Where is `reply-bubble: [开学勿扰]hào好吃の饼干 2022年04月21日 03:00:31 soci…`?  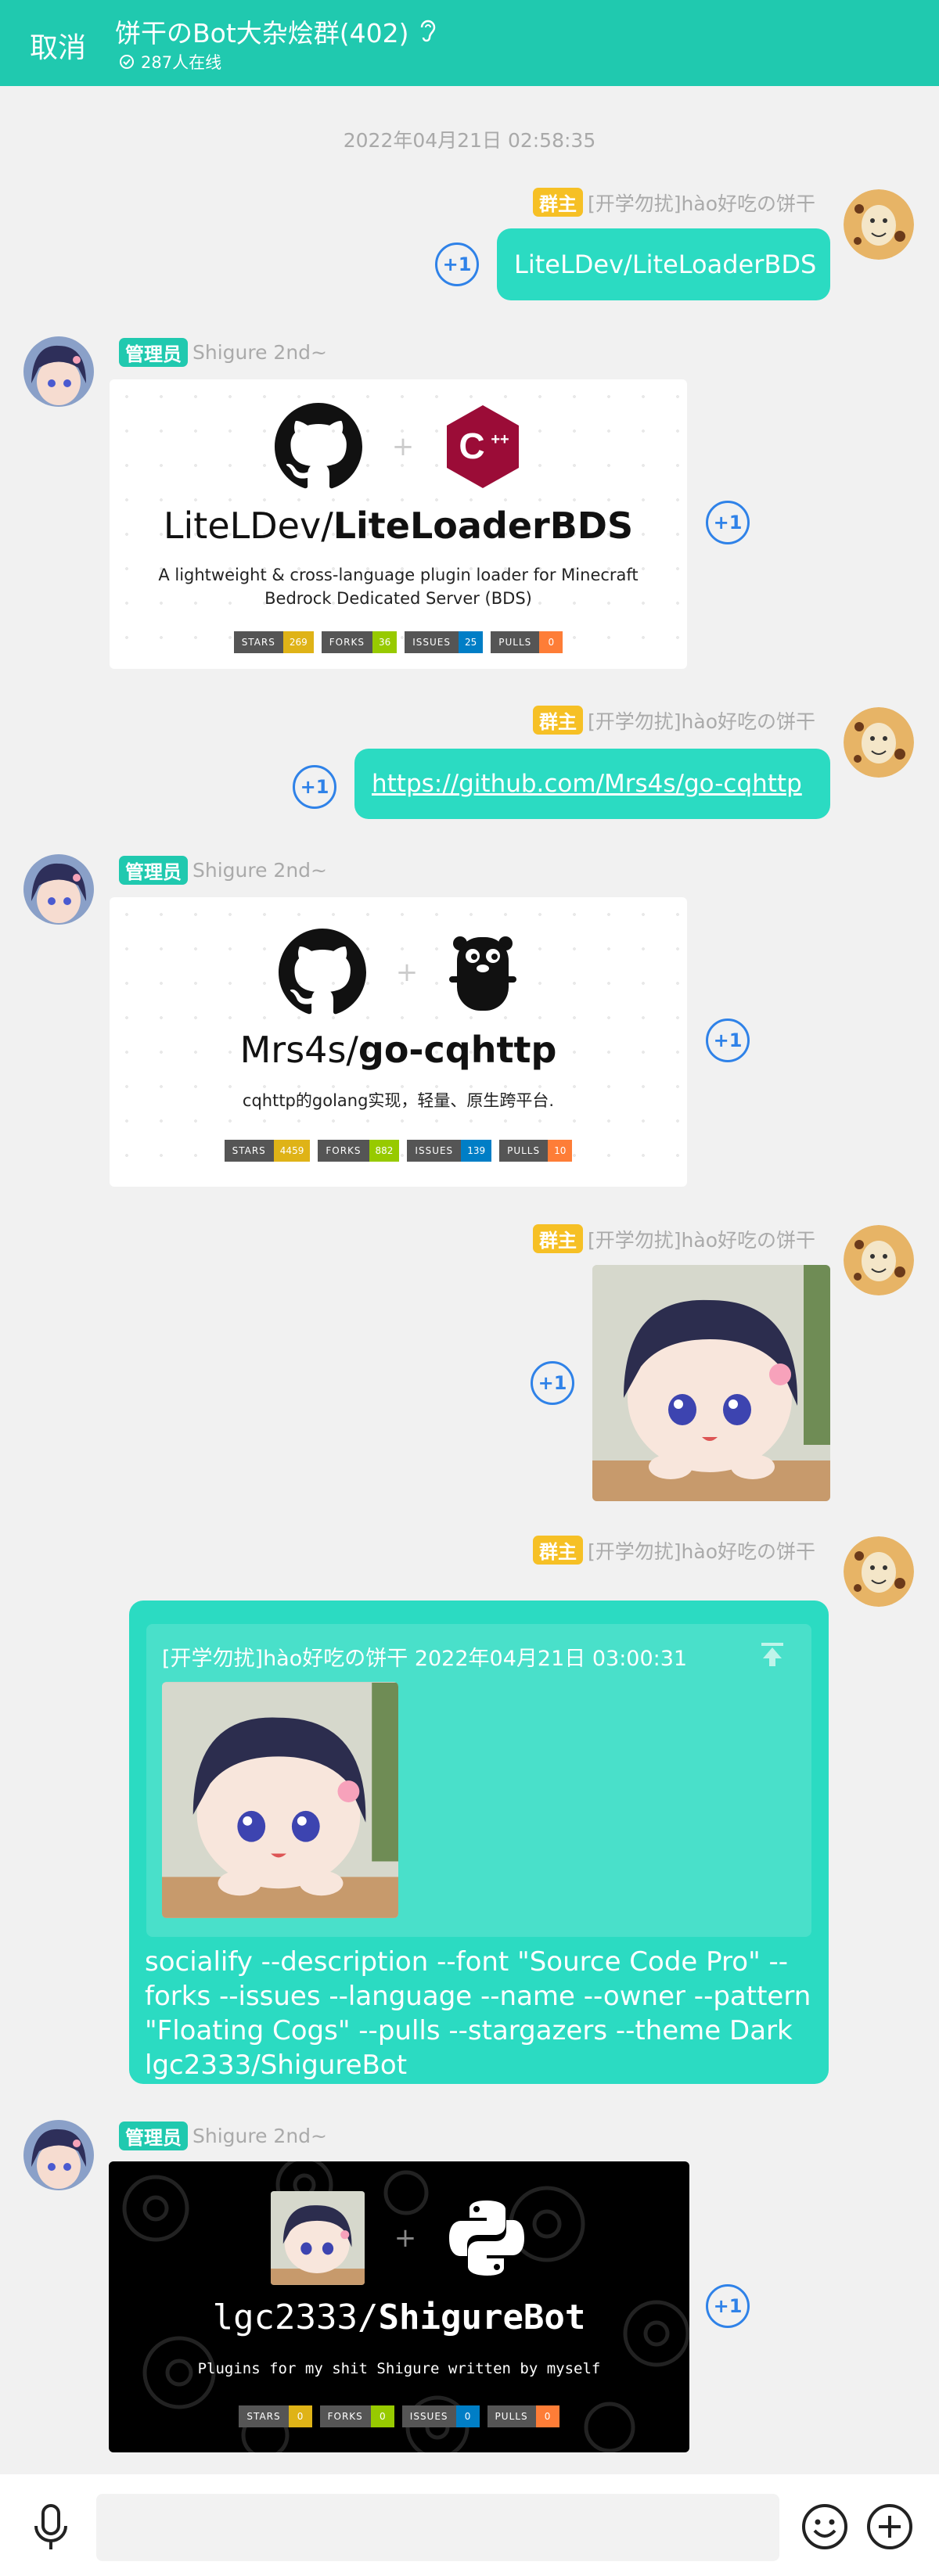 reply-bubble: [开学勿扰]hào好吃の饼干 2022年04月21日 03:00:31 soci… is located at coordinates (479, 1842).